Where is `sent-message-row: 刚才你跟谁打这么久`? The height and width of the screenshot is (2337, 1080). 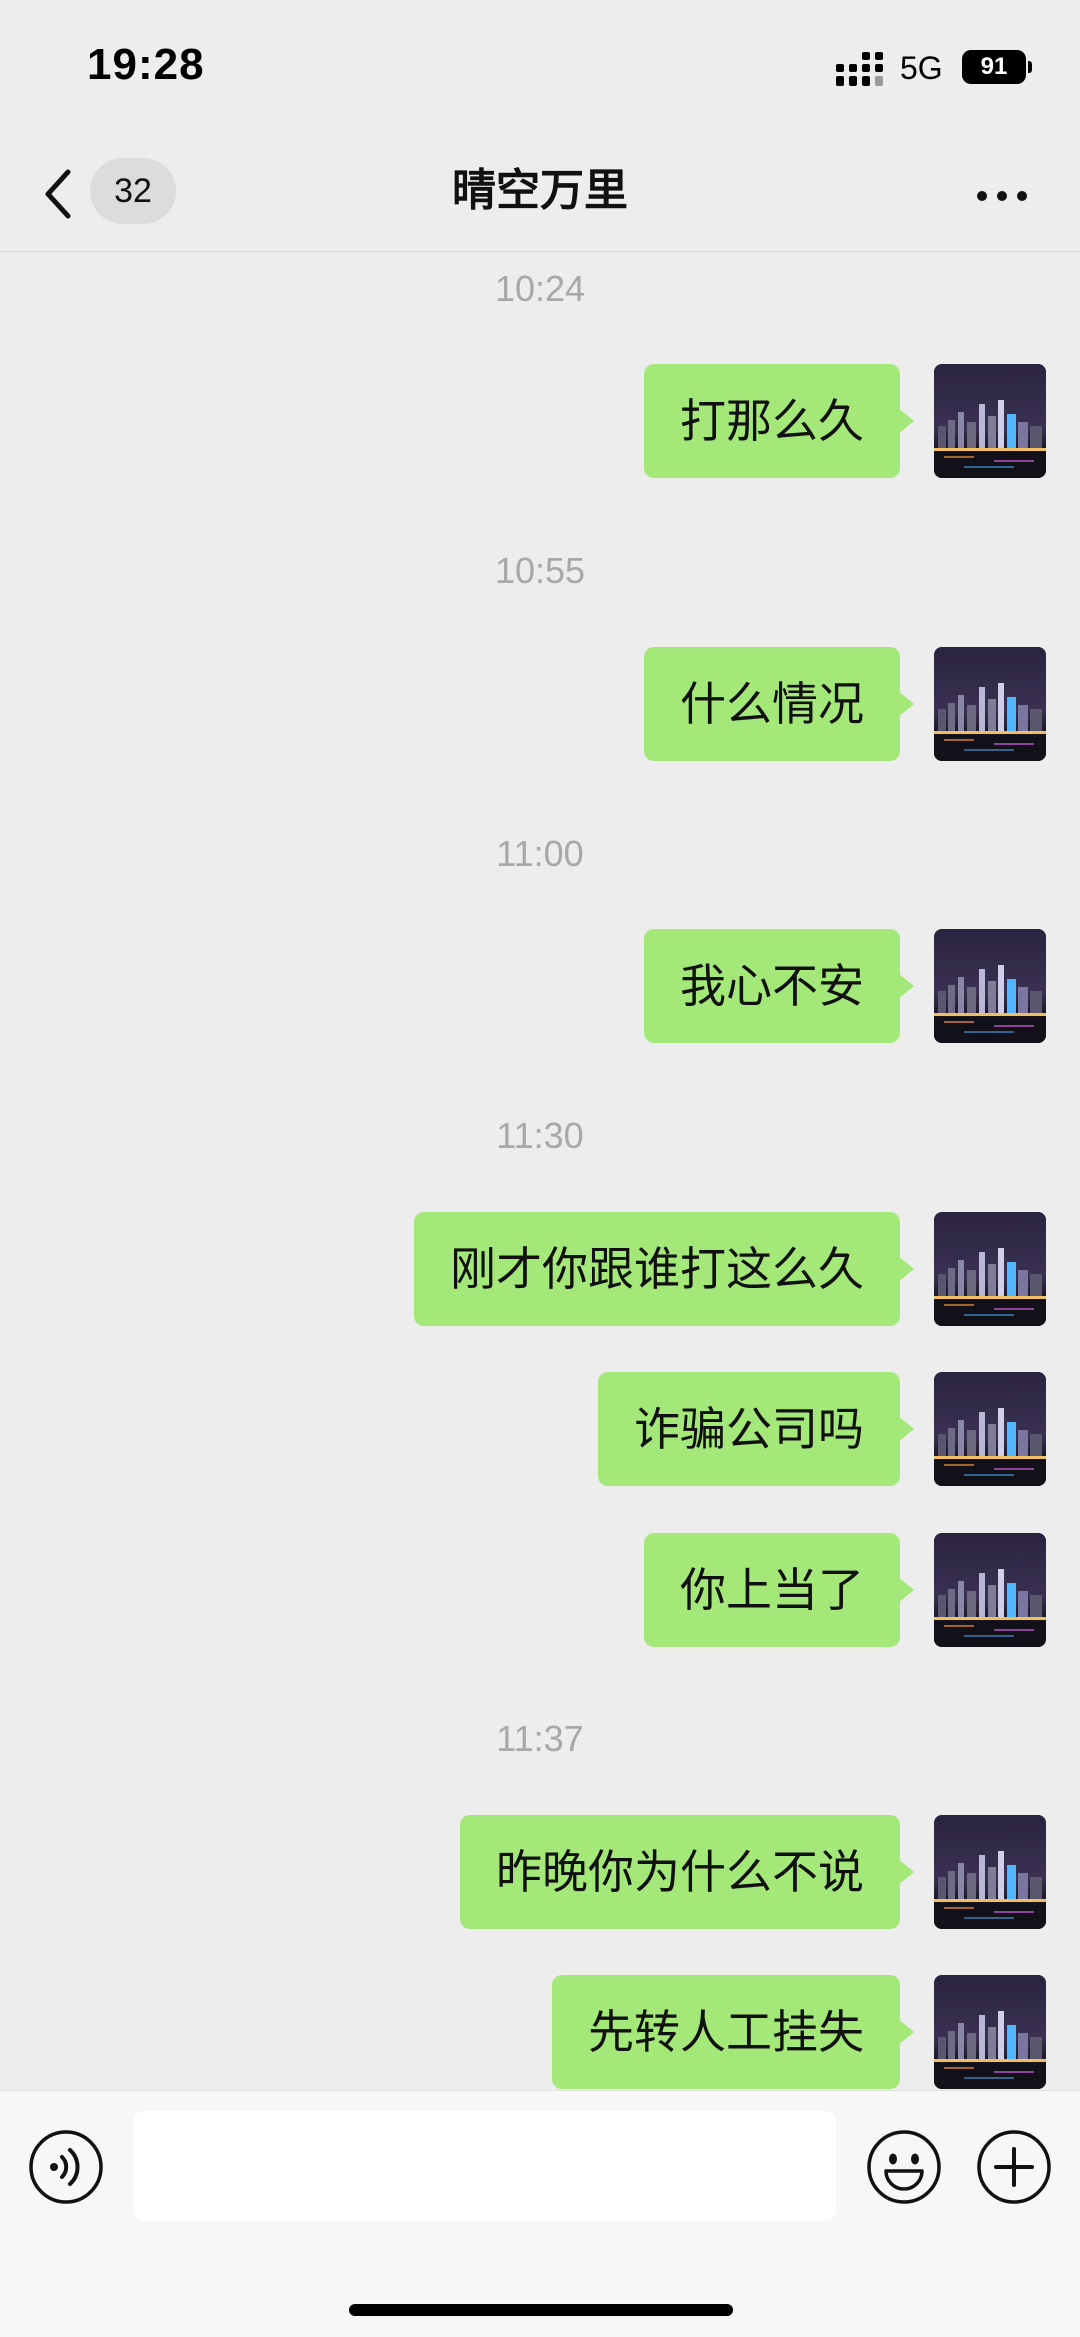
sent-message-row: 刚才你跟谁打这么久 is located at coordinates (540, 1269).